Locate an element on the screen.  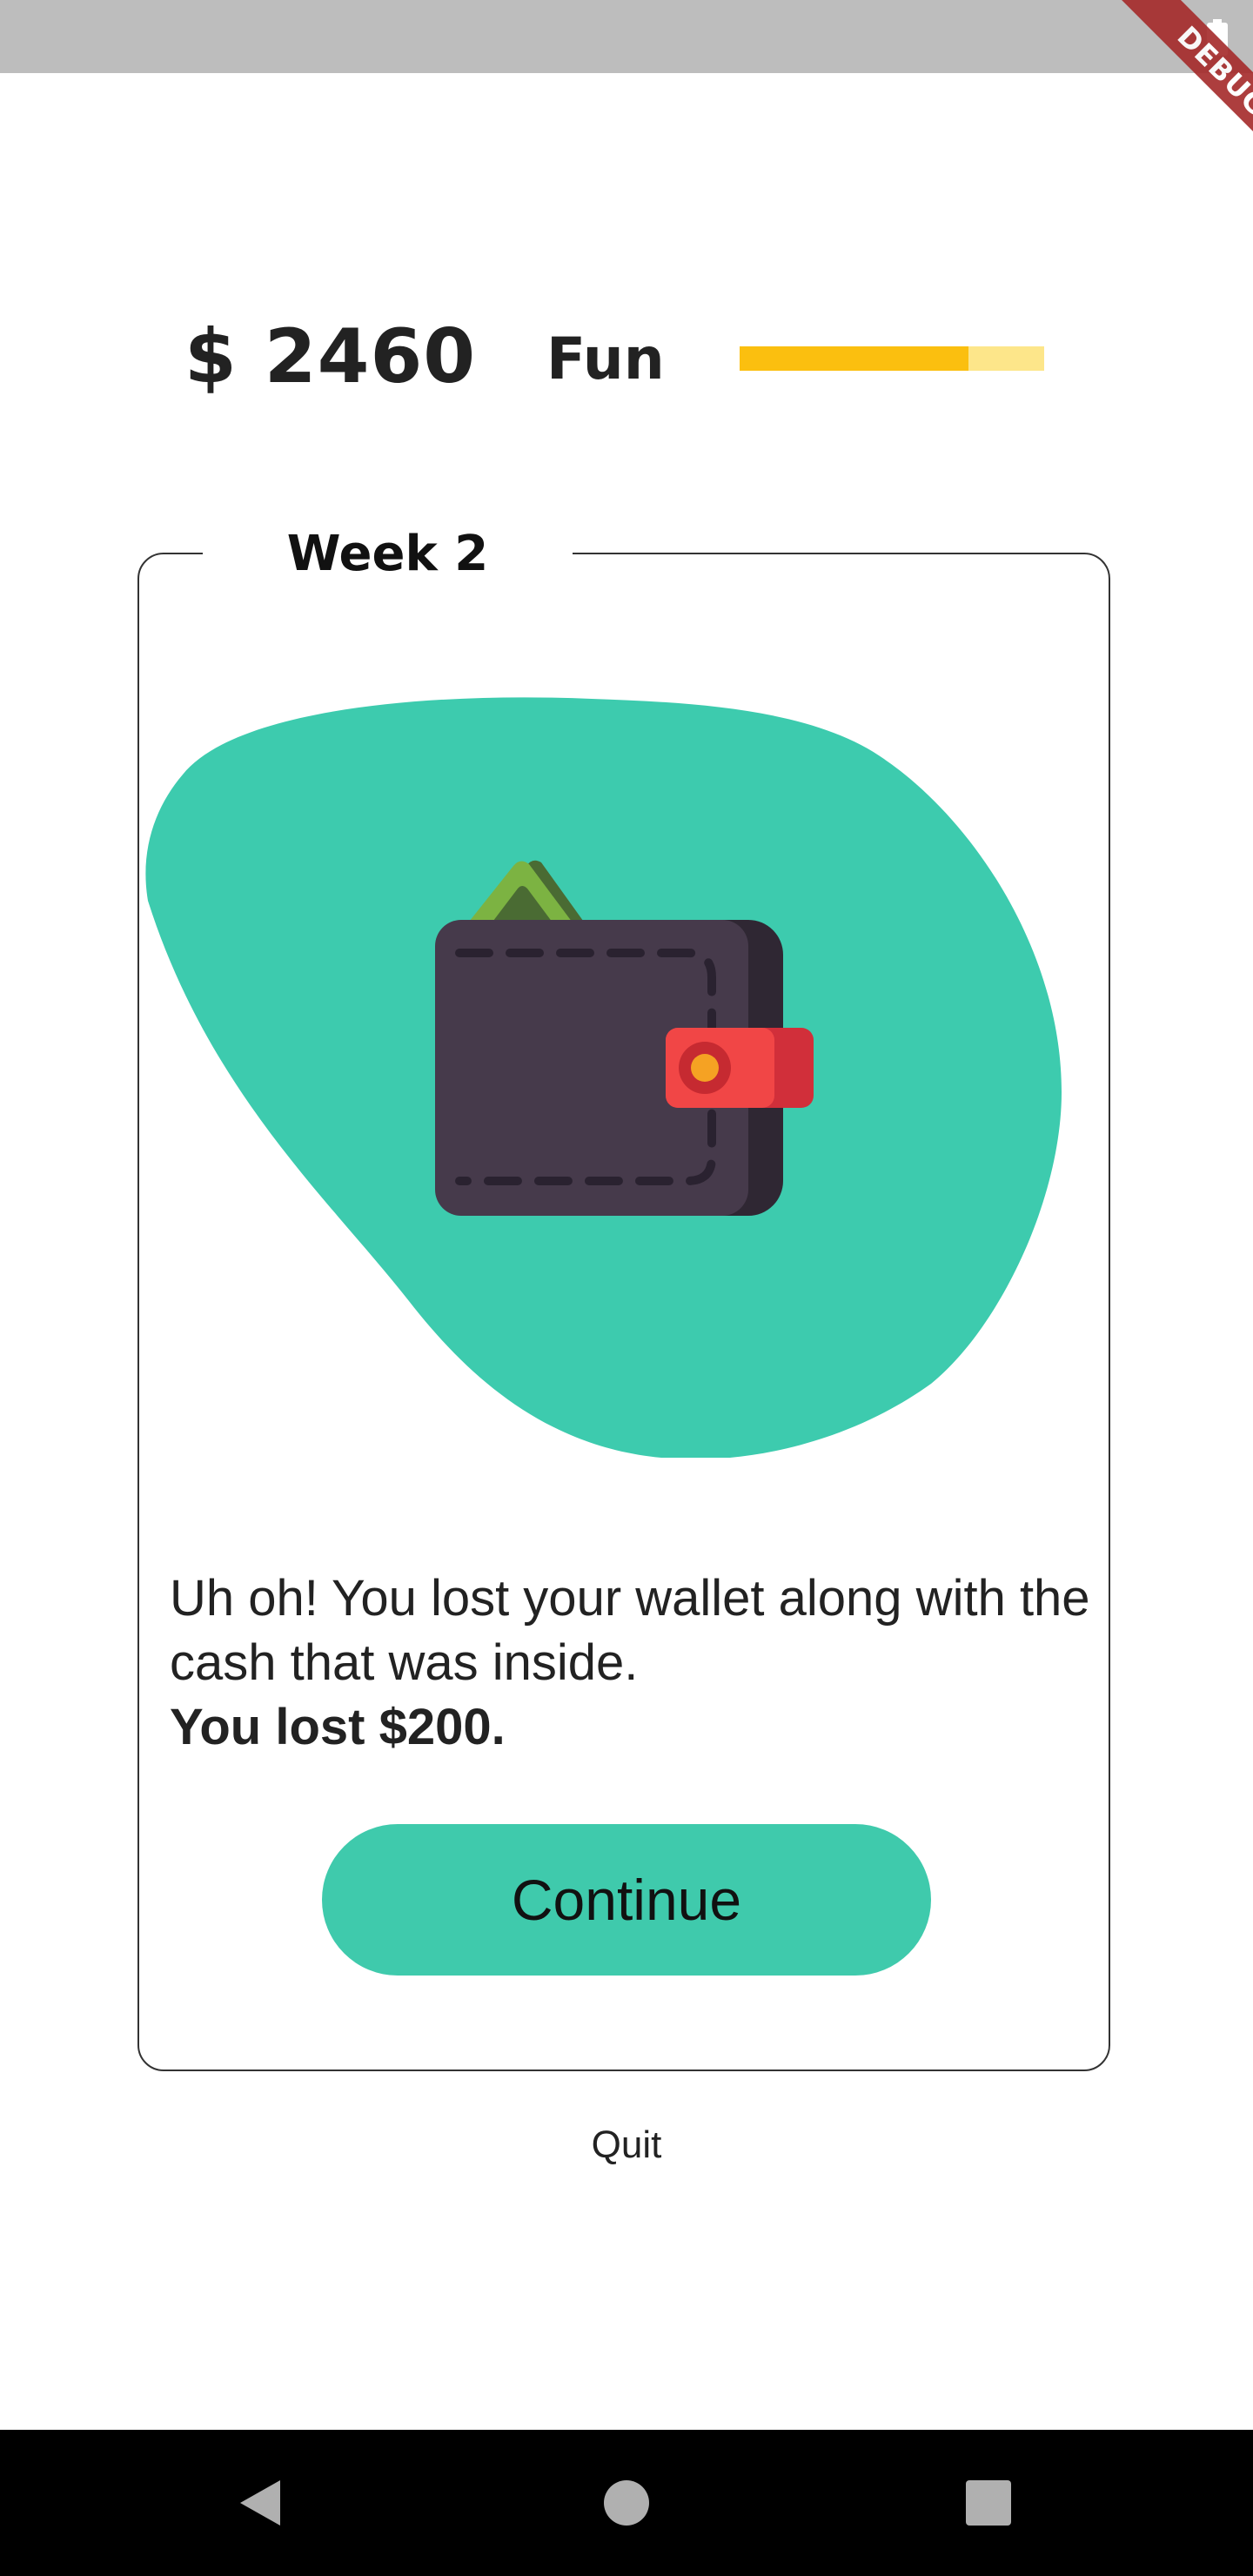
stats-header: $ 2460 Fun is located at coordinates (626, 357).